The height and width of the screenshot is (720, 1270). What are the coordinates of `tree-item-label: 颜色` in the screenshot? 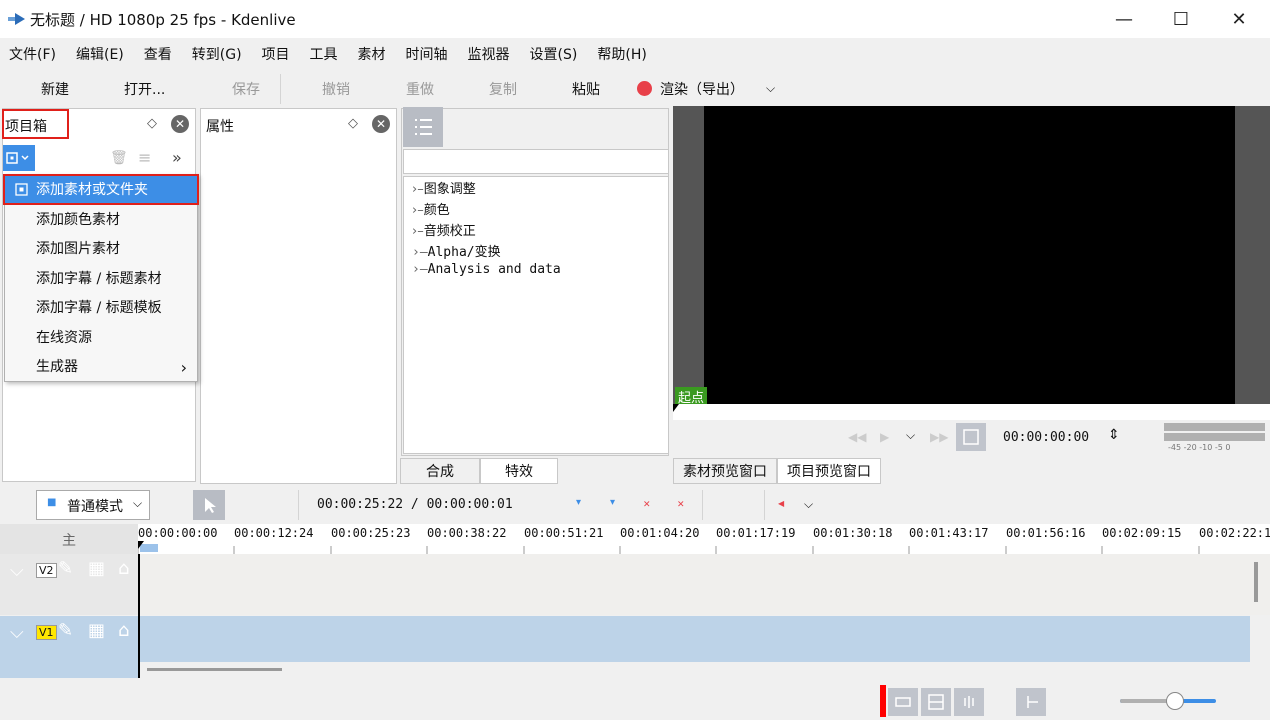 It's located at (436, 210).